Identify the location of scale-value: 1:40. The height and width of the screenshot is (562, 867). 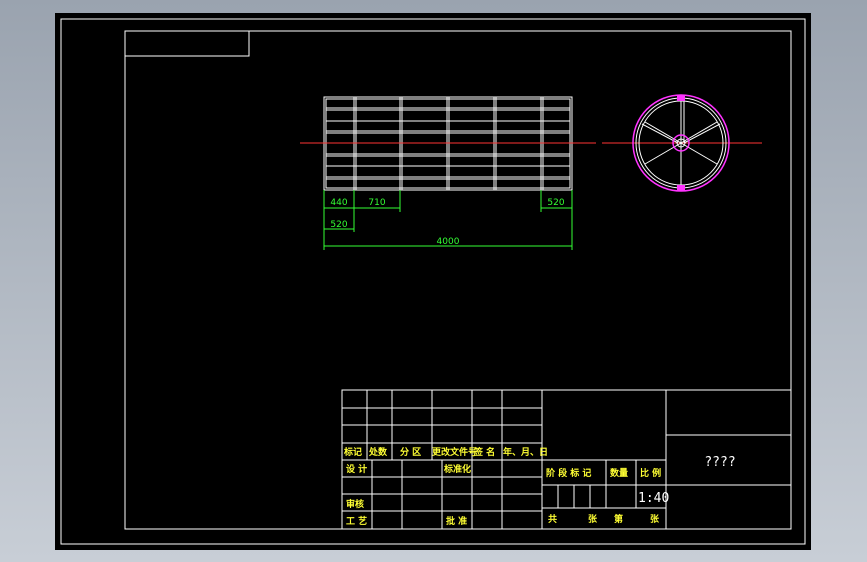
(653, 498).